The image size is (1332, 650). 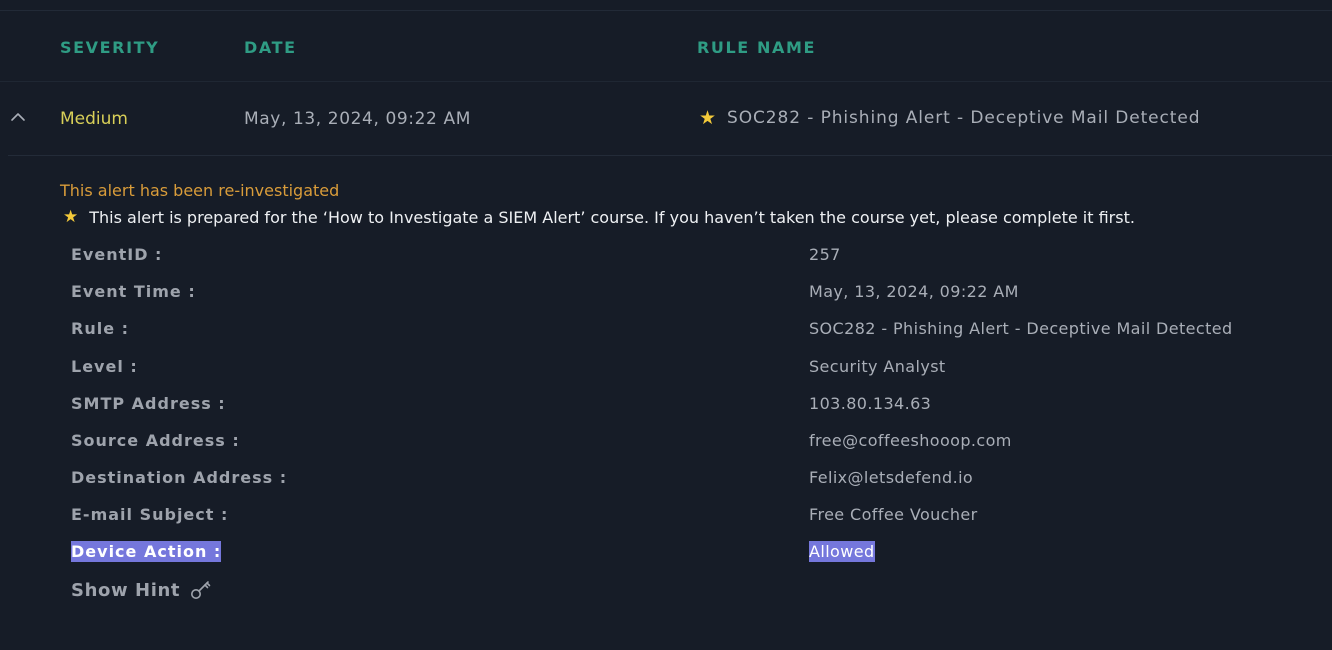 What do you see at coordinates (756, 47) in the screenshot?
I see `column-header-rule-name: RULE NAME` at bounding box center [756, 47].